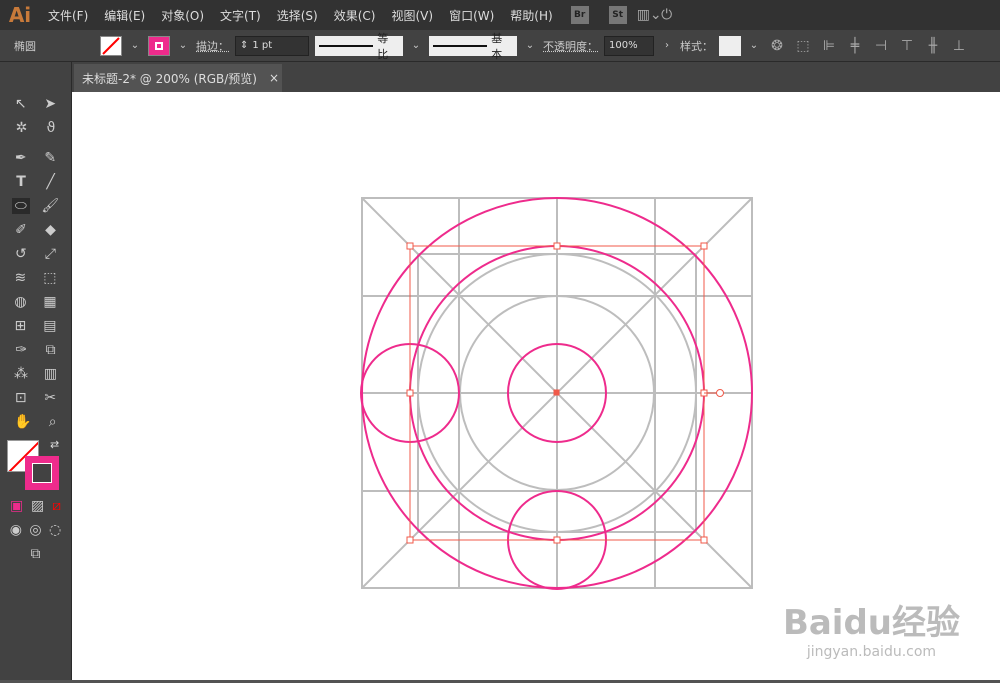  I want to click on scale-tool-icon: ⤢, so click(50, 254).